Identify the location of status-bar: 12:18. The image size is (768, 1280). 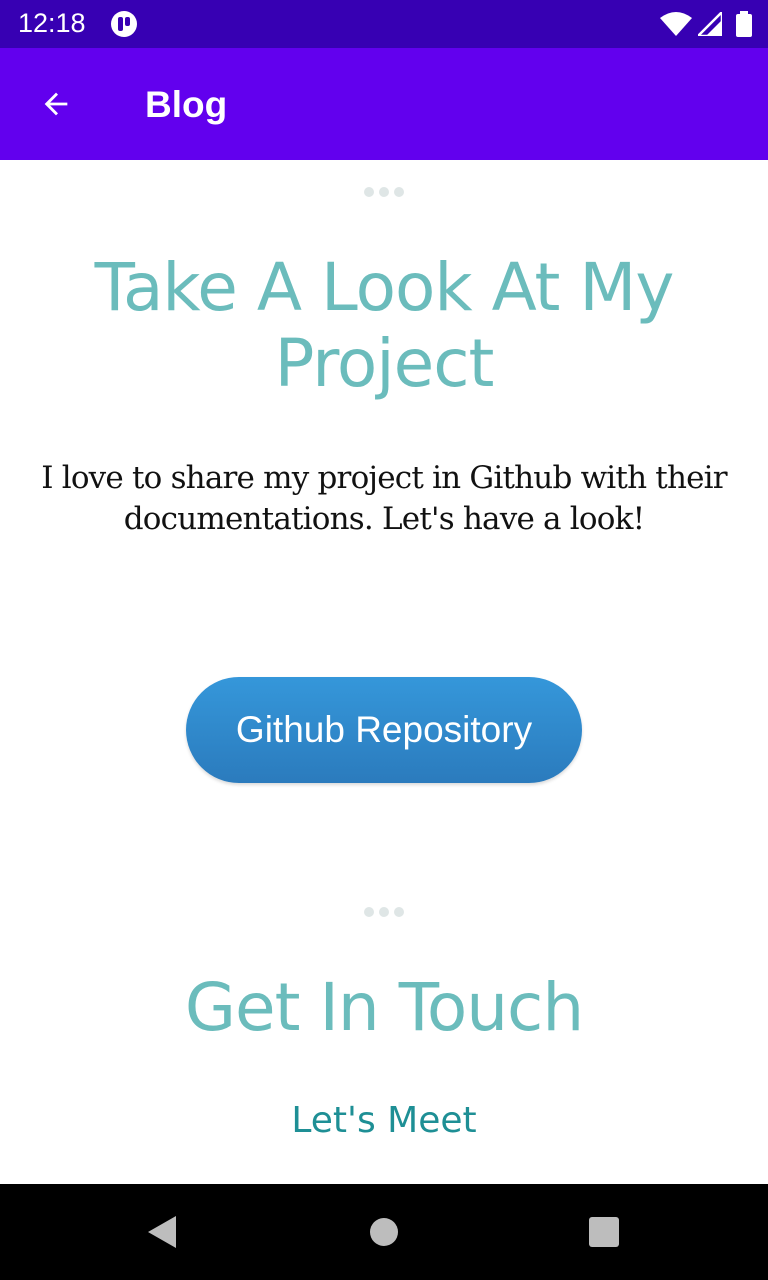
(384, 24).